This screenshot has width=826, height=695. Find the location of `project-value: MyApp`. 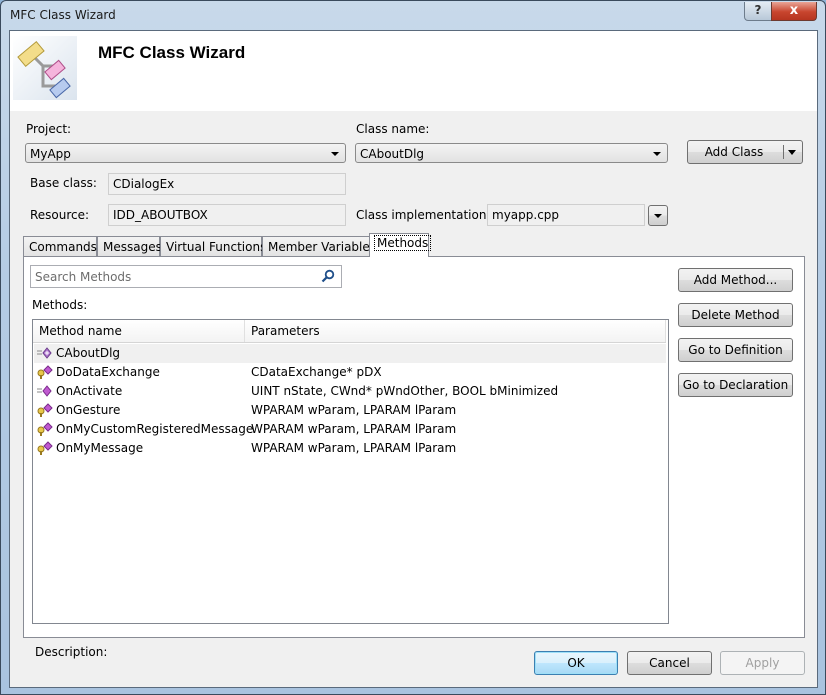

project-value: MyApp is located at coordinates (50, 154).